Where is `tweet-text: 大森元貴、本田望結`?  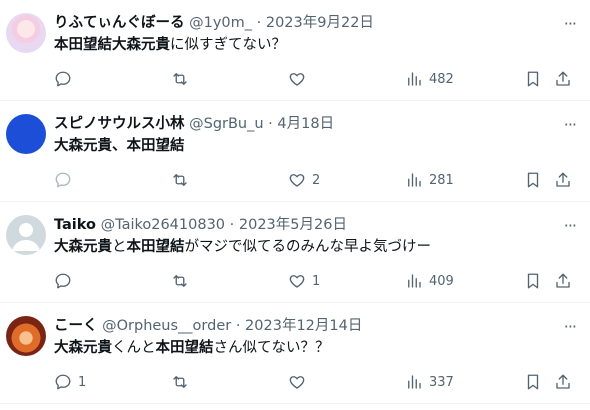 tweet-text: 大森元貴、本田望結 is located at coordinates (119, 146).